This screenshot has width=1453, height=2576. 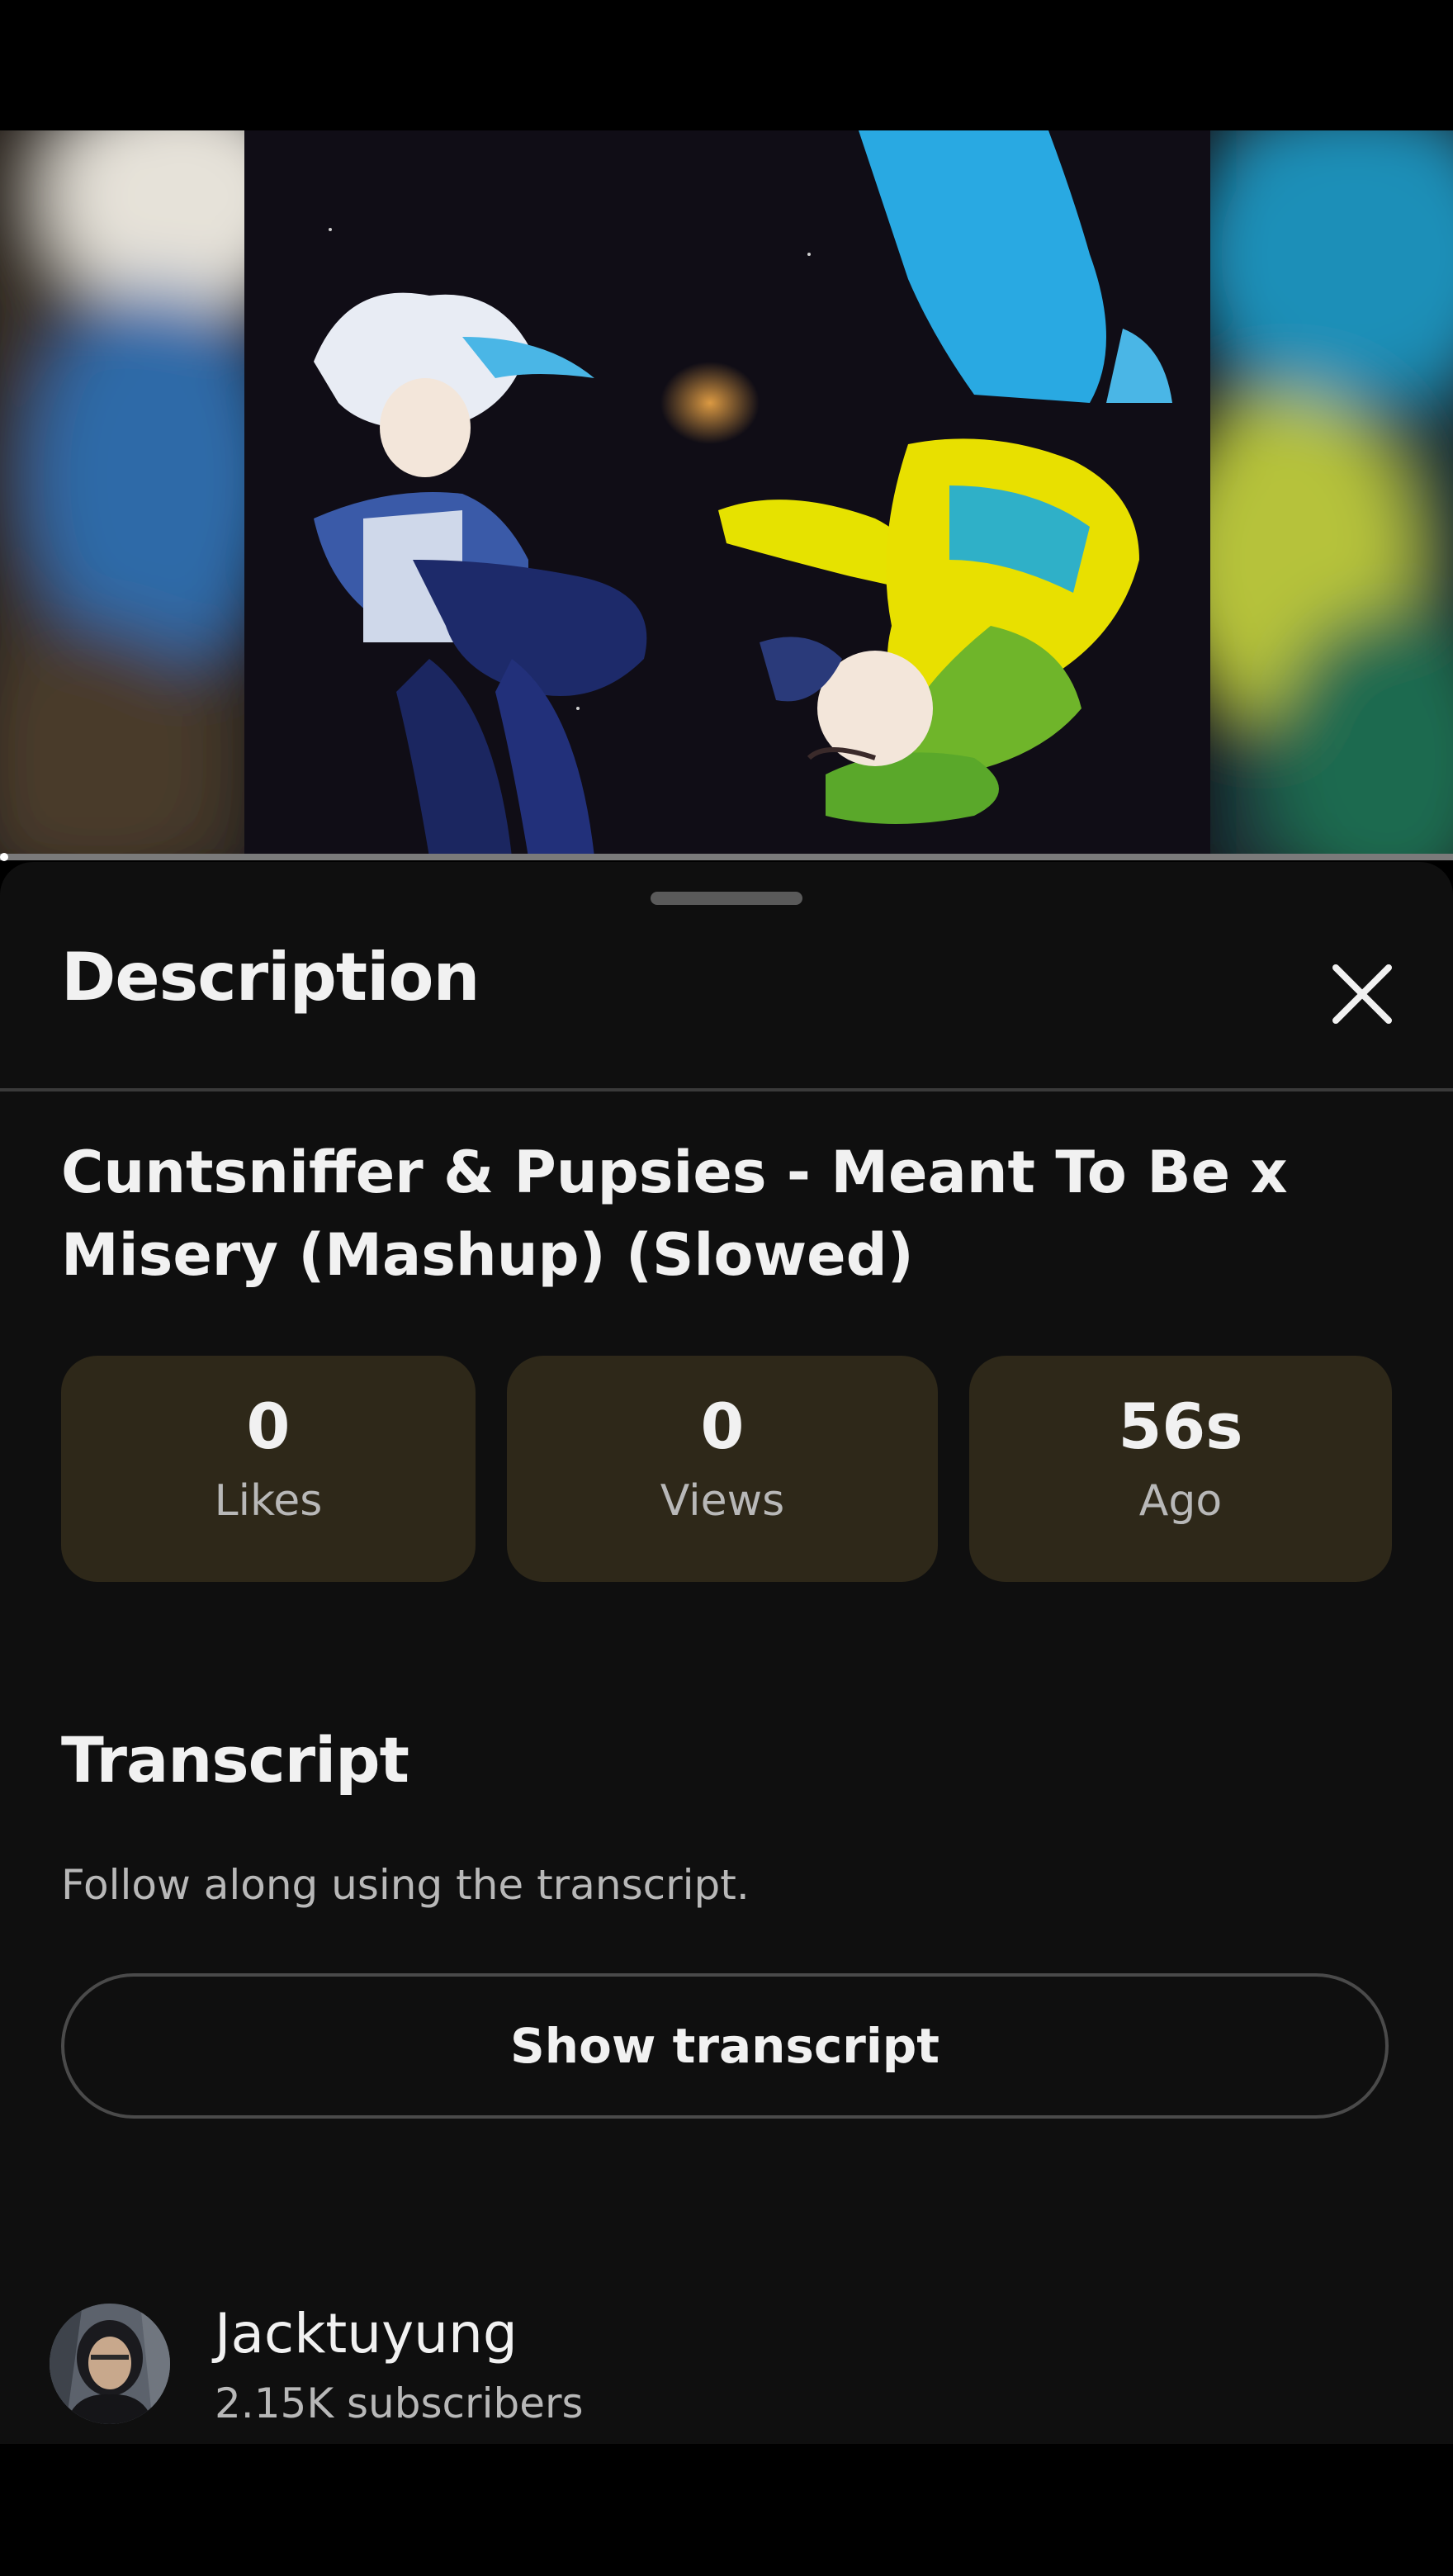 I want to click on views-label: Views, so click(x=722, y=1501).